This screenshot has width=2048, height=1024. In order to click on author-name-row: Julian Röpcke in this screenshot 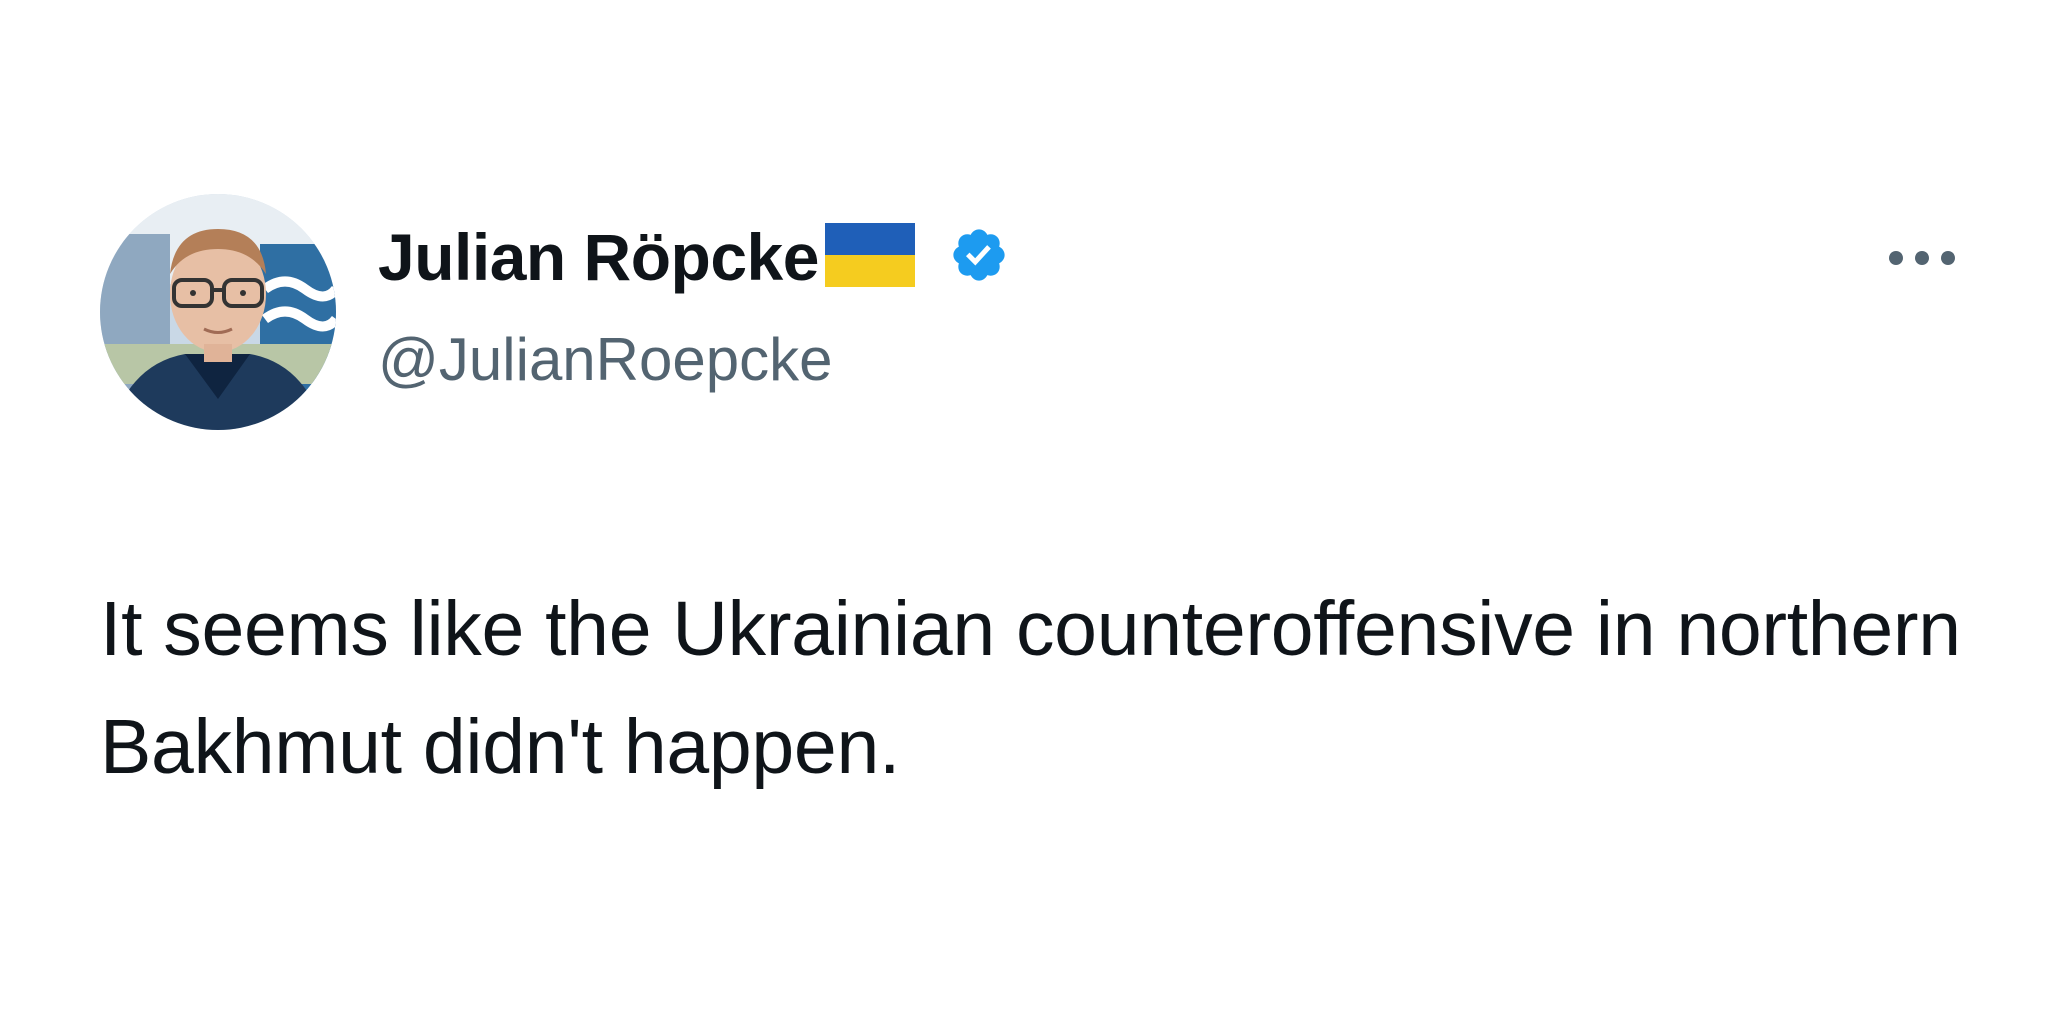, I will do `click(693, 257)`.